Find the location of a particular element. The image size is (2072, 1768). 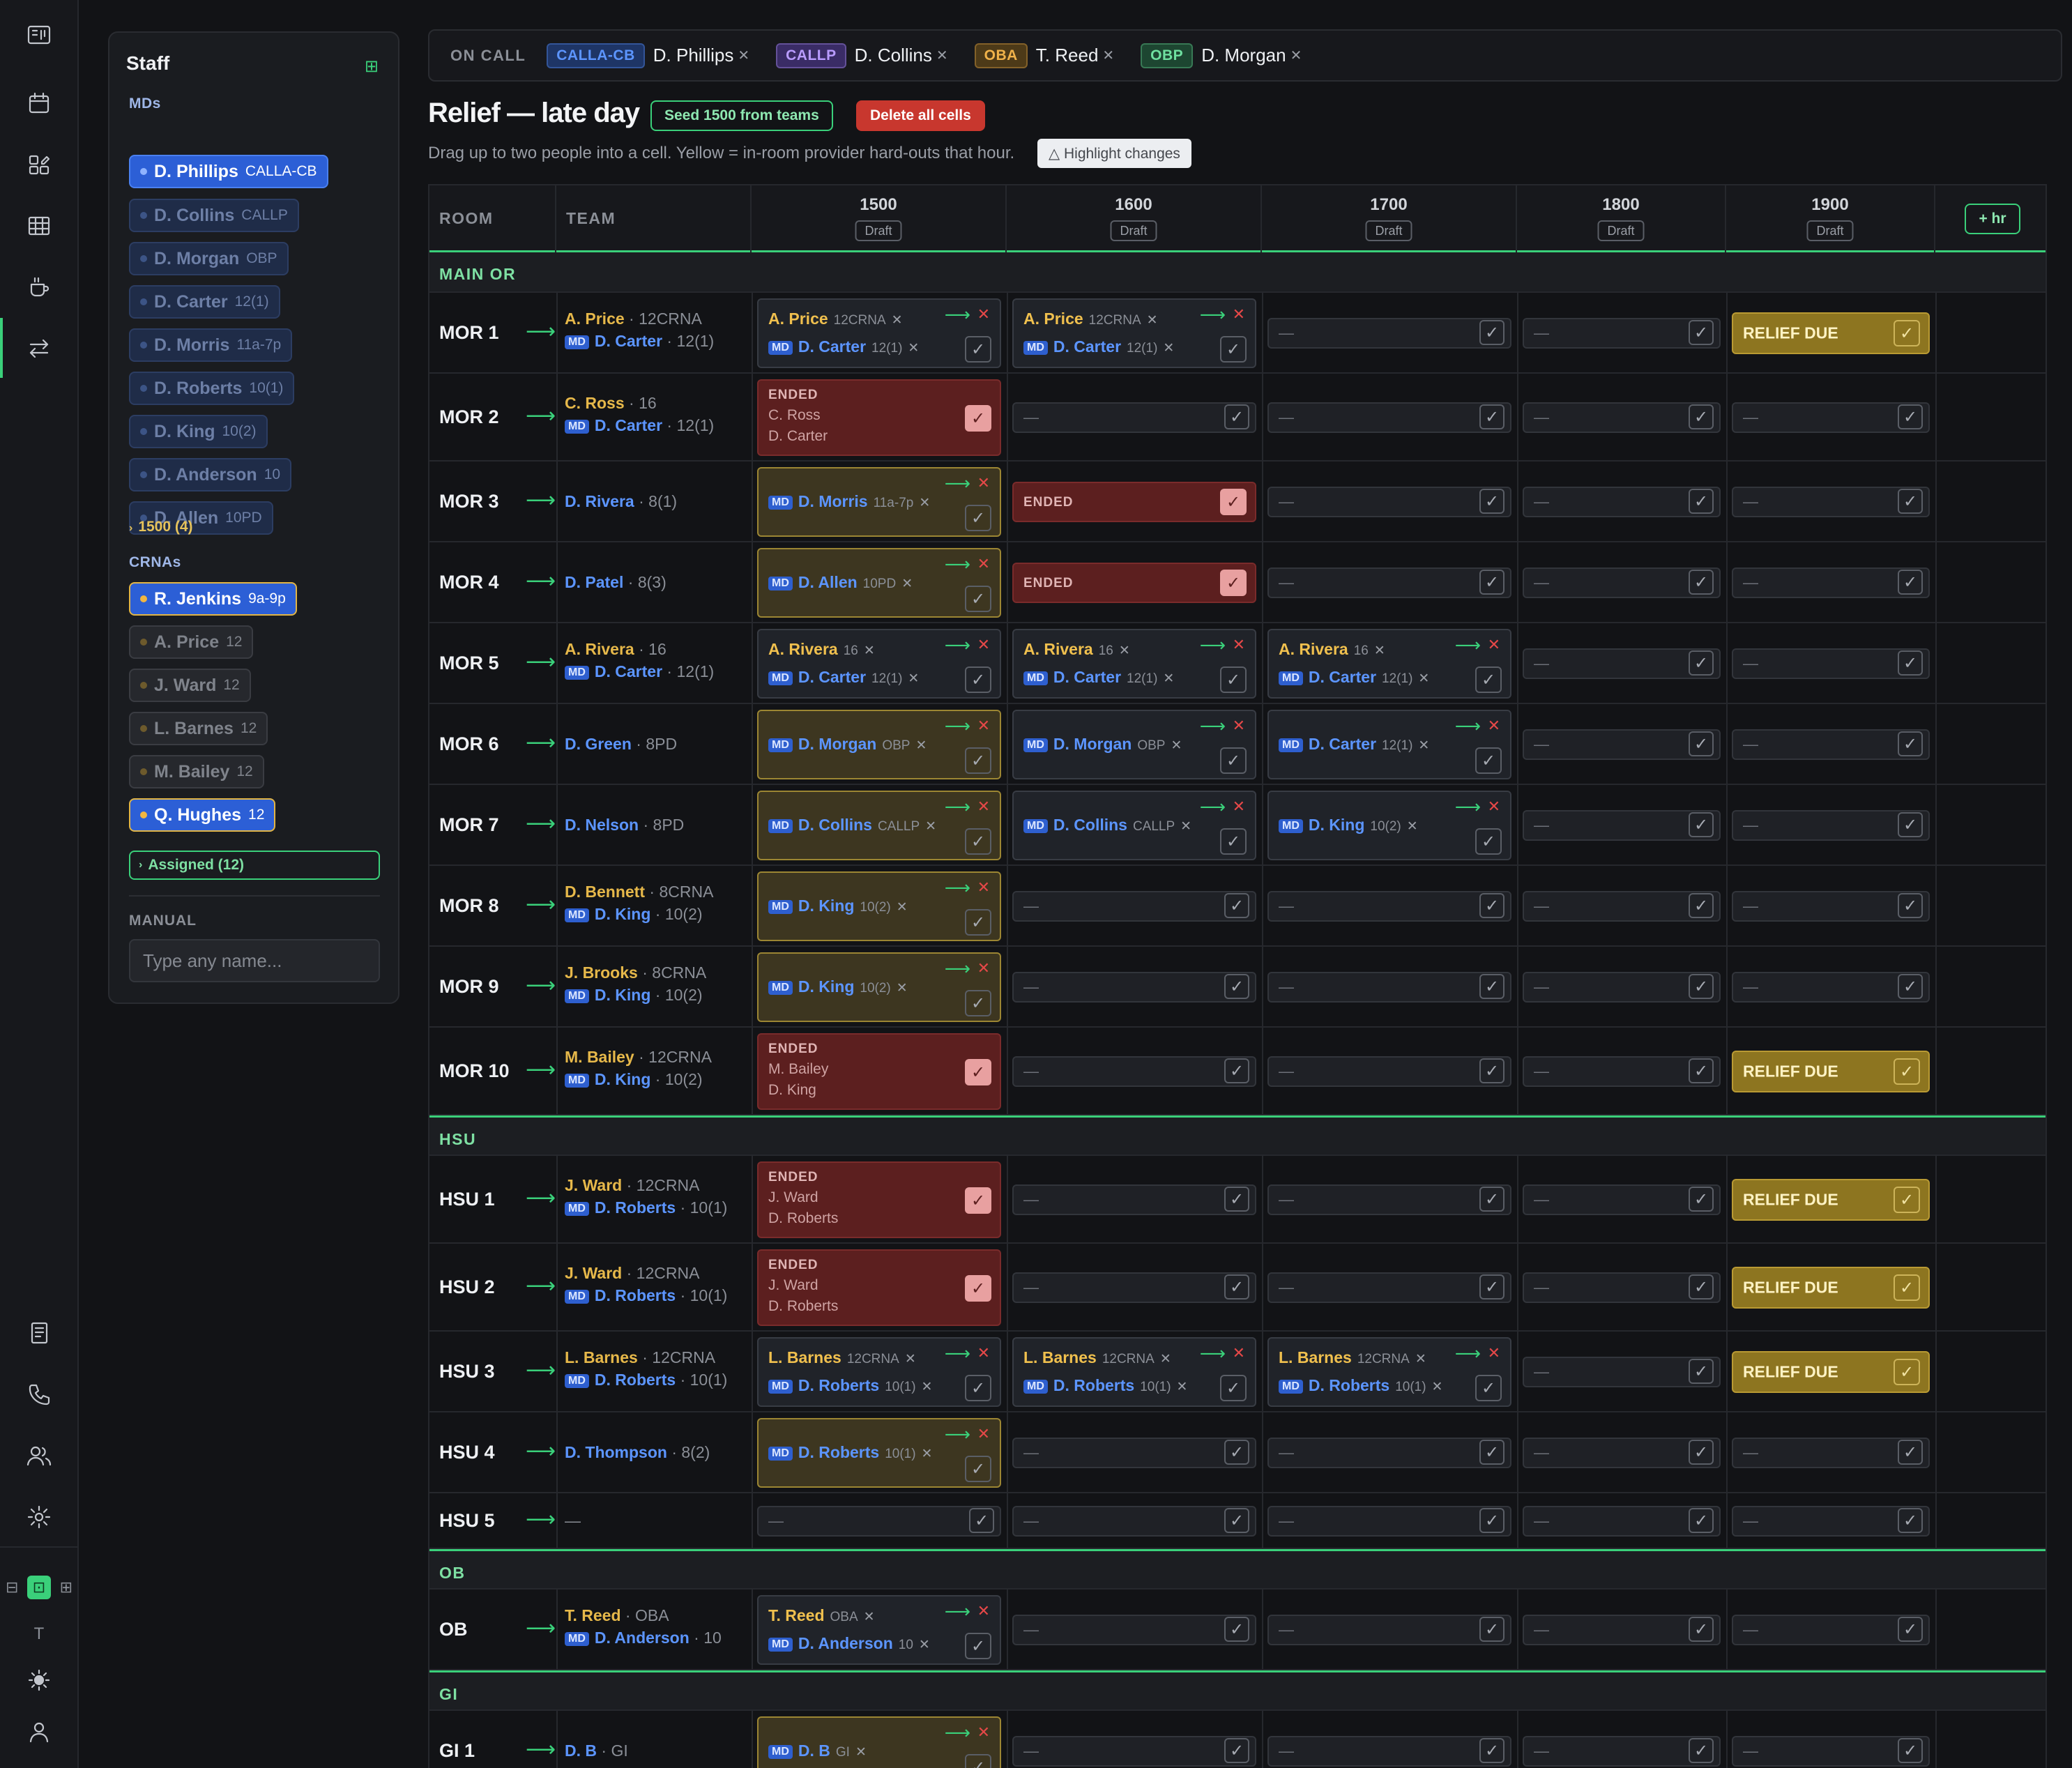

sun-theme-icon is located at coordinates (39, 1680).